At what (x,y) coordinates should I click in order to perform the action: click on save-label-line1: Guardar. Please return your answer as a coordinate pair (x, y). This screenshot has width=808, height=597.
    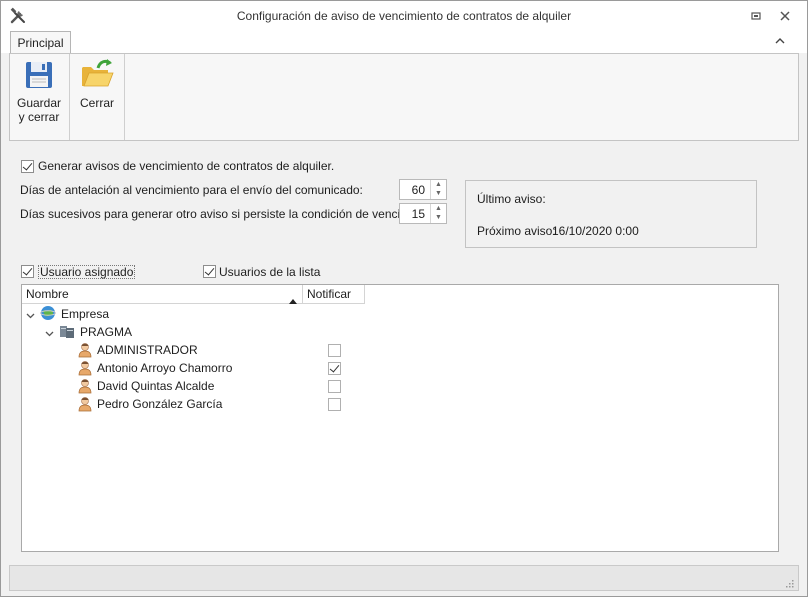
    Looking at the image, I should click on (39, 103).